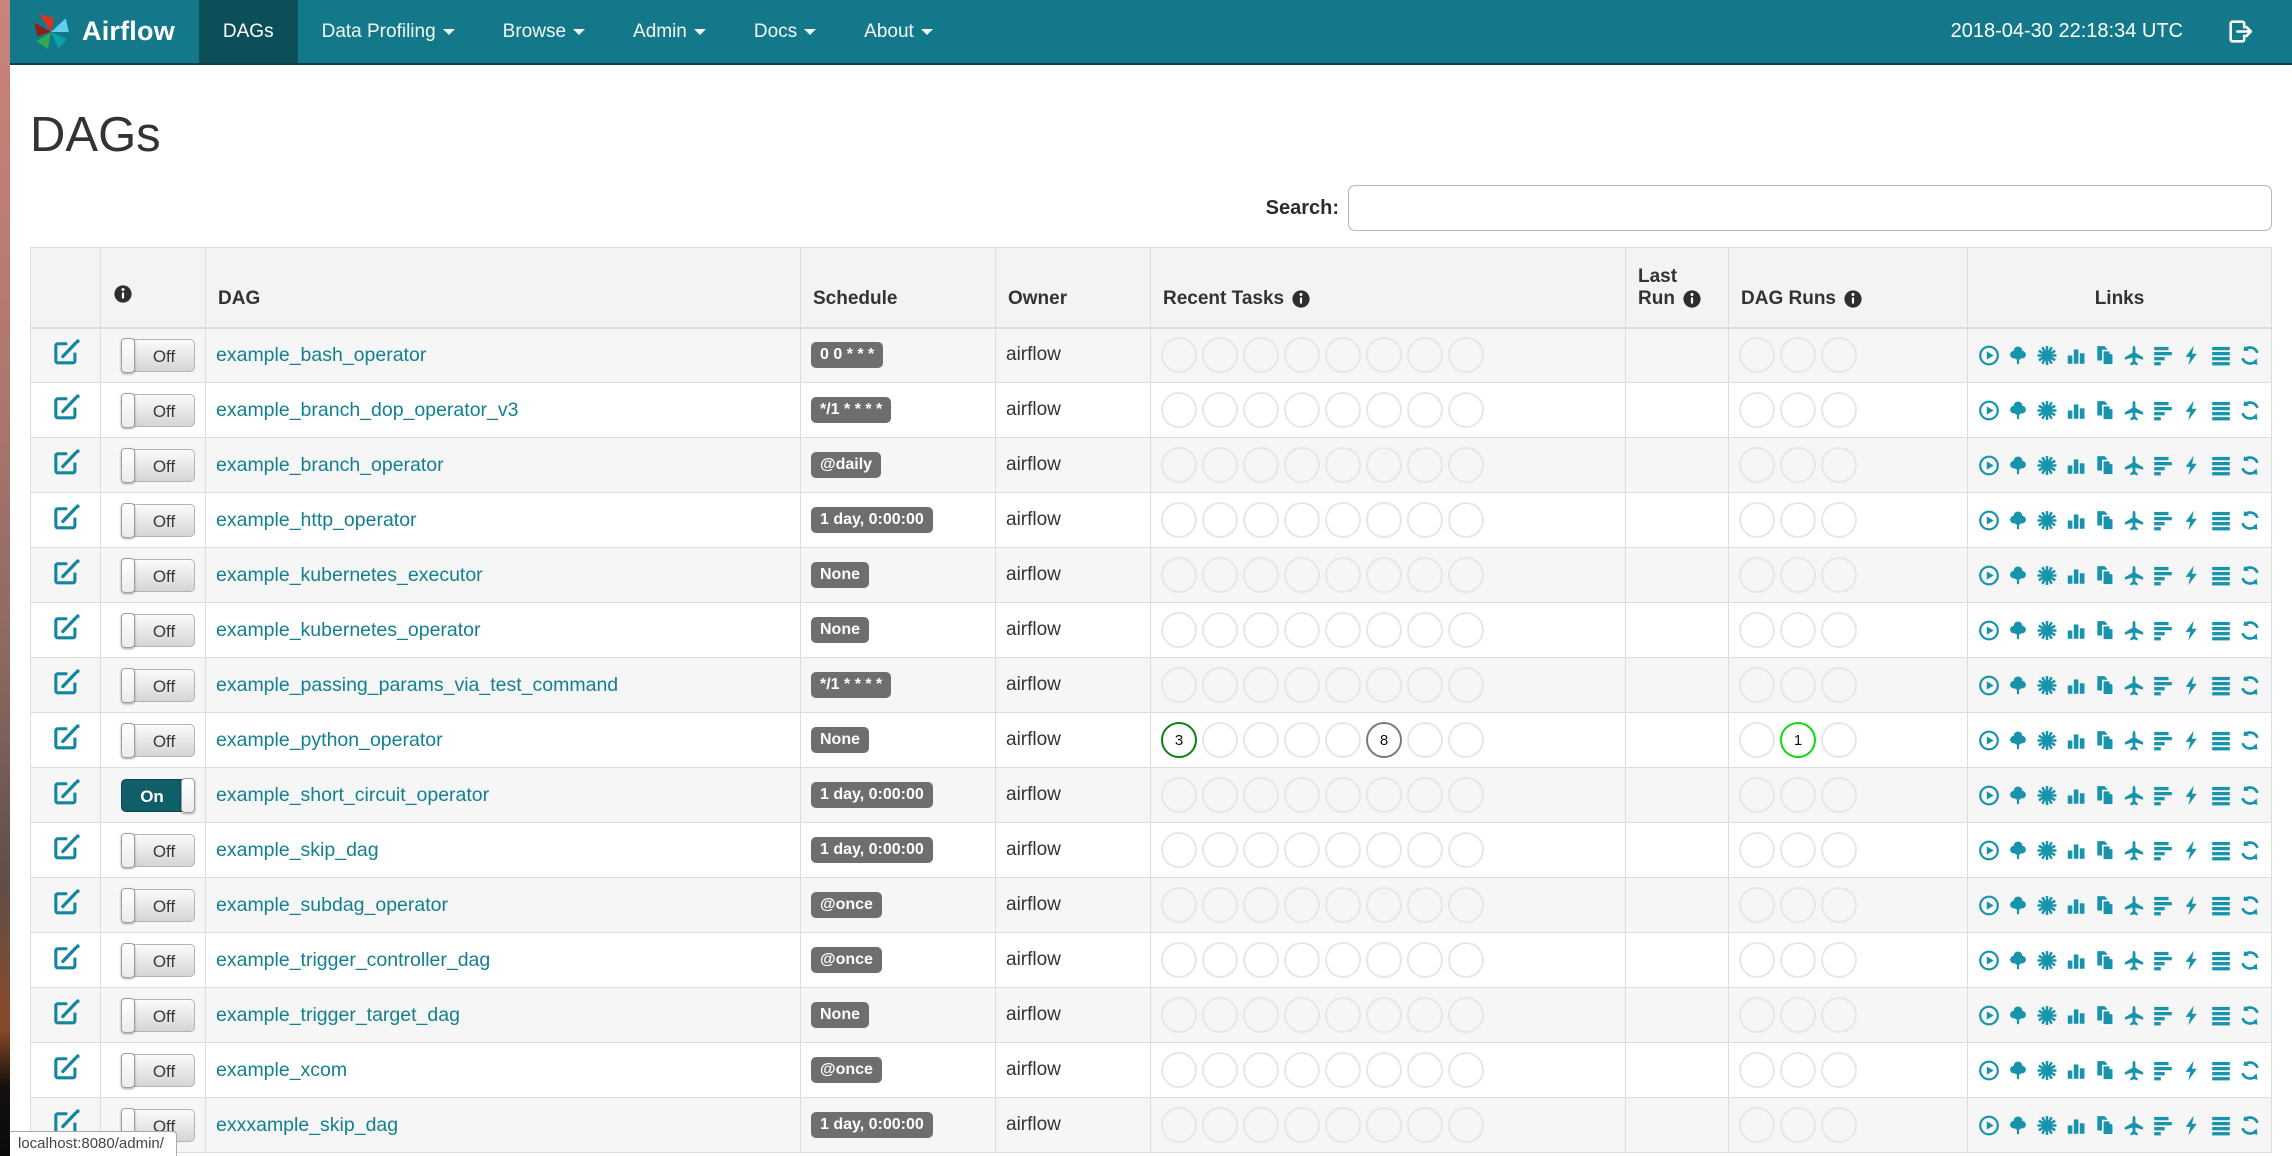 The height and width of the screenshot is (1156, 2292). I want to click on dag-link: example_branch_operator, so click(330, 465).